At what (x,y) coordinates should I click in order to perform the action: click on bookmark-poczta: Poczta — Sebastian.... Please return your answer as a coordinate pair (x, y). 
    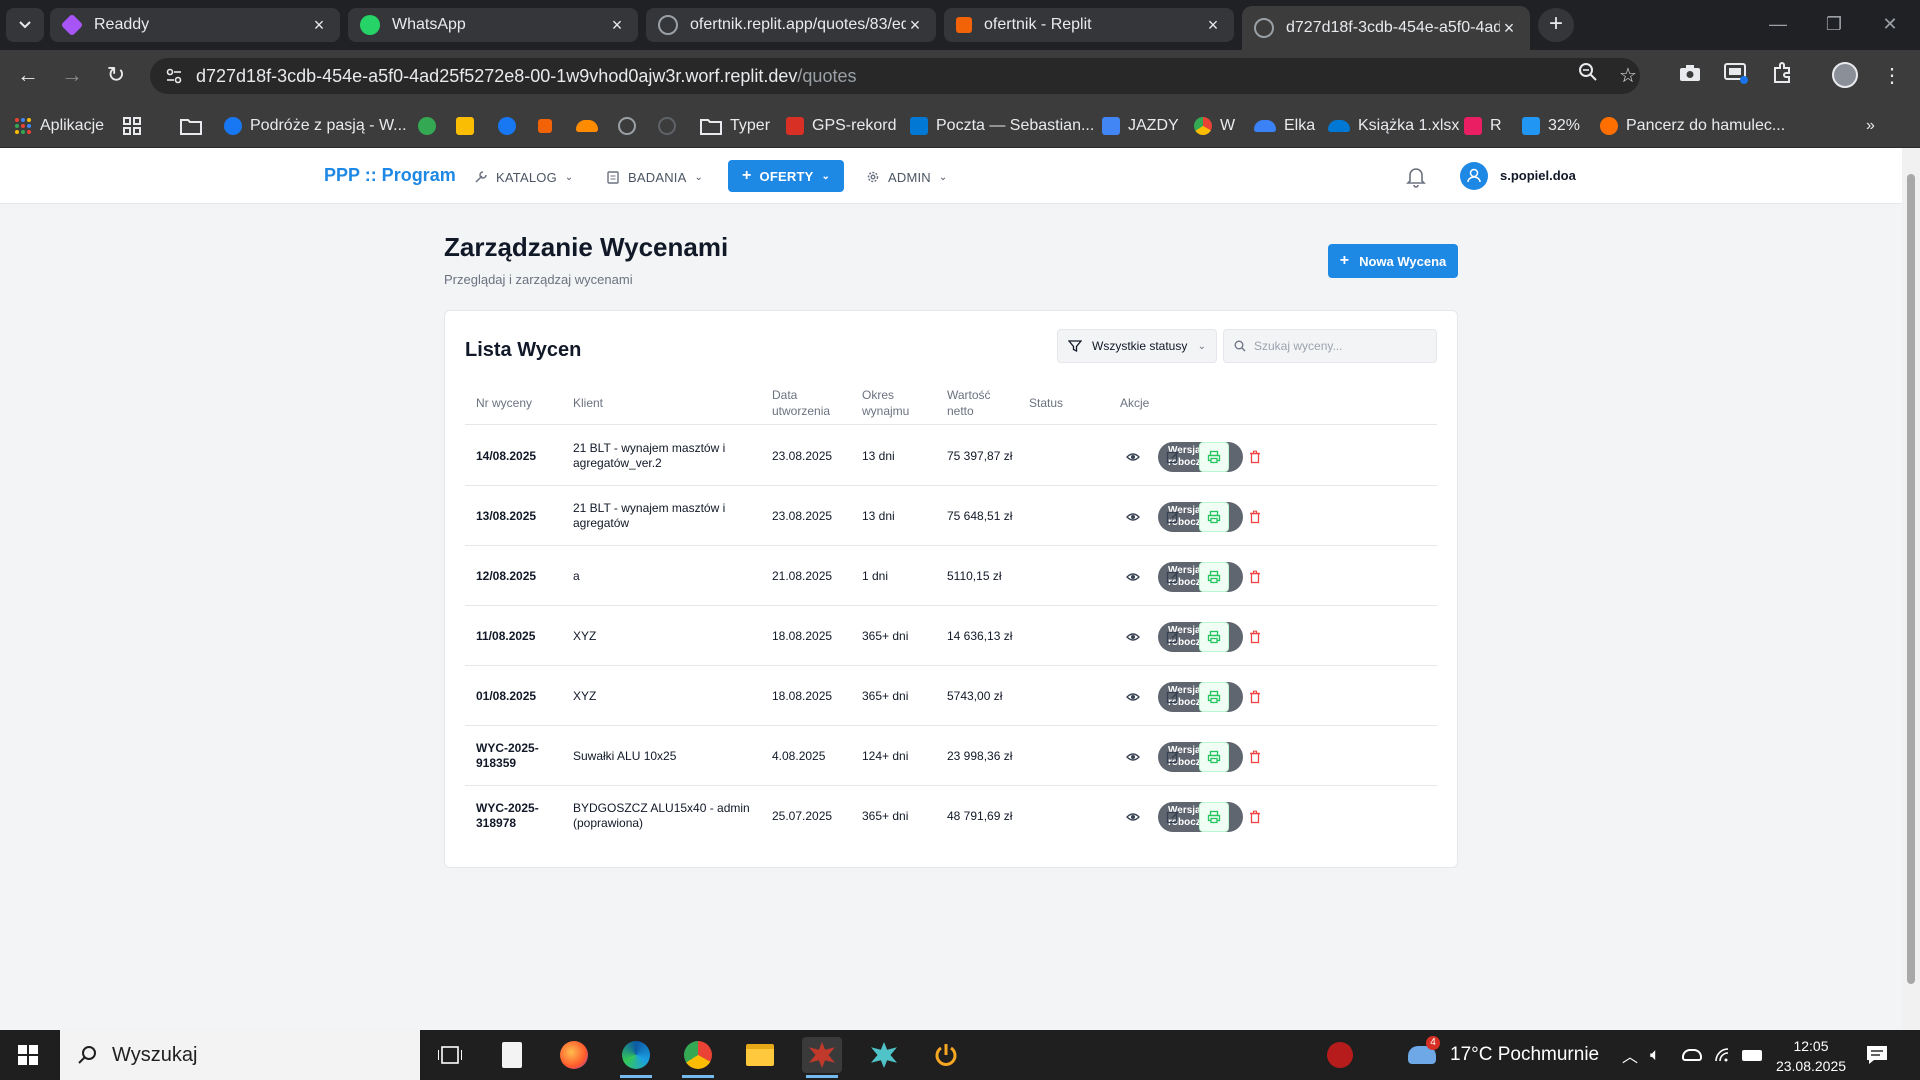
    Looking at the image, I should click on (1002, 126).